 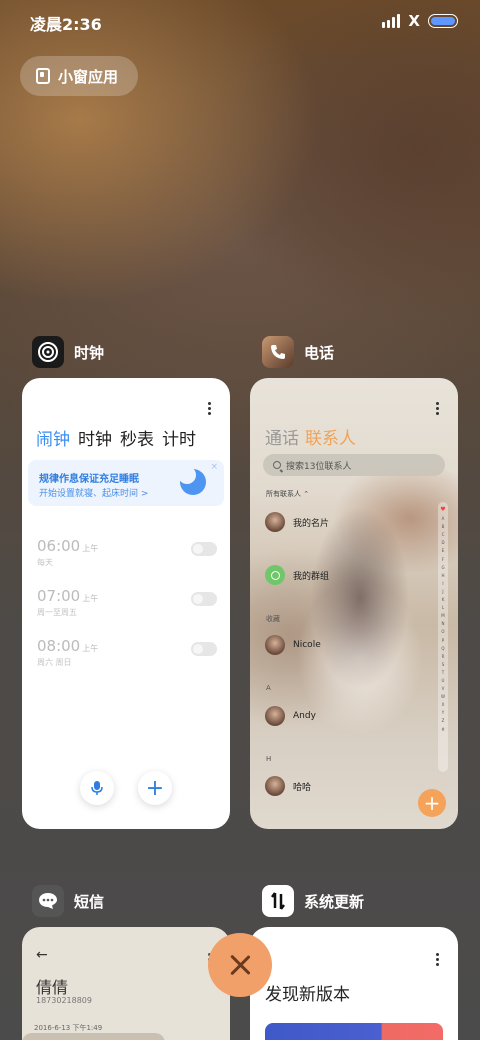 What do you see at coordinates (443, 526) in the screenshot?
I see `index-letter: B` at bounding box center [443, 526].